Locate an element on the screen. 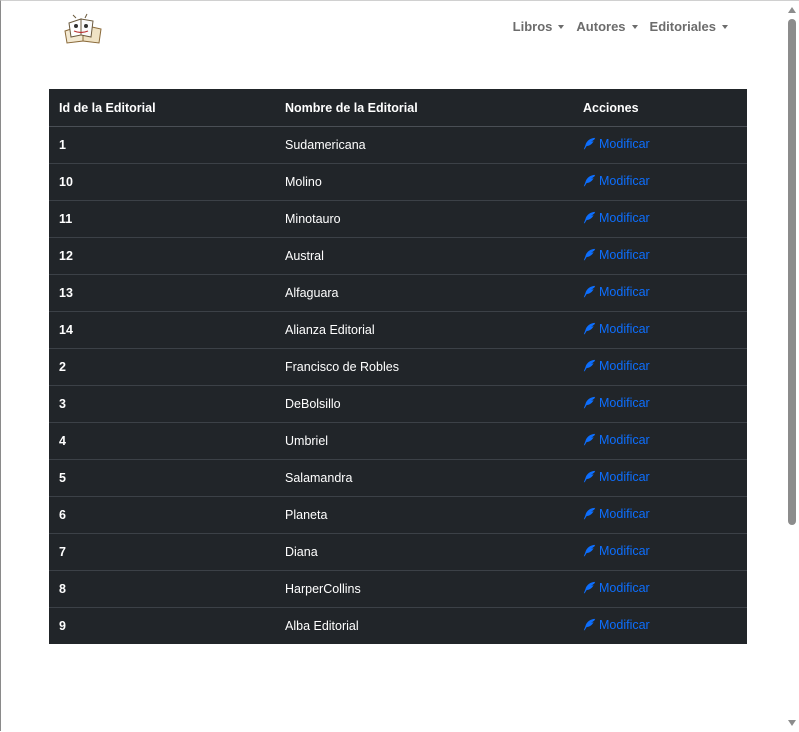 This screenshot has height=732, width=799. table-row: 7 Diana Modificar is located at coordinates (398, 552).